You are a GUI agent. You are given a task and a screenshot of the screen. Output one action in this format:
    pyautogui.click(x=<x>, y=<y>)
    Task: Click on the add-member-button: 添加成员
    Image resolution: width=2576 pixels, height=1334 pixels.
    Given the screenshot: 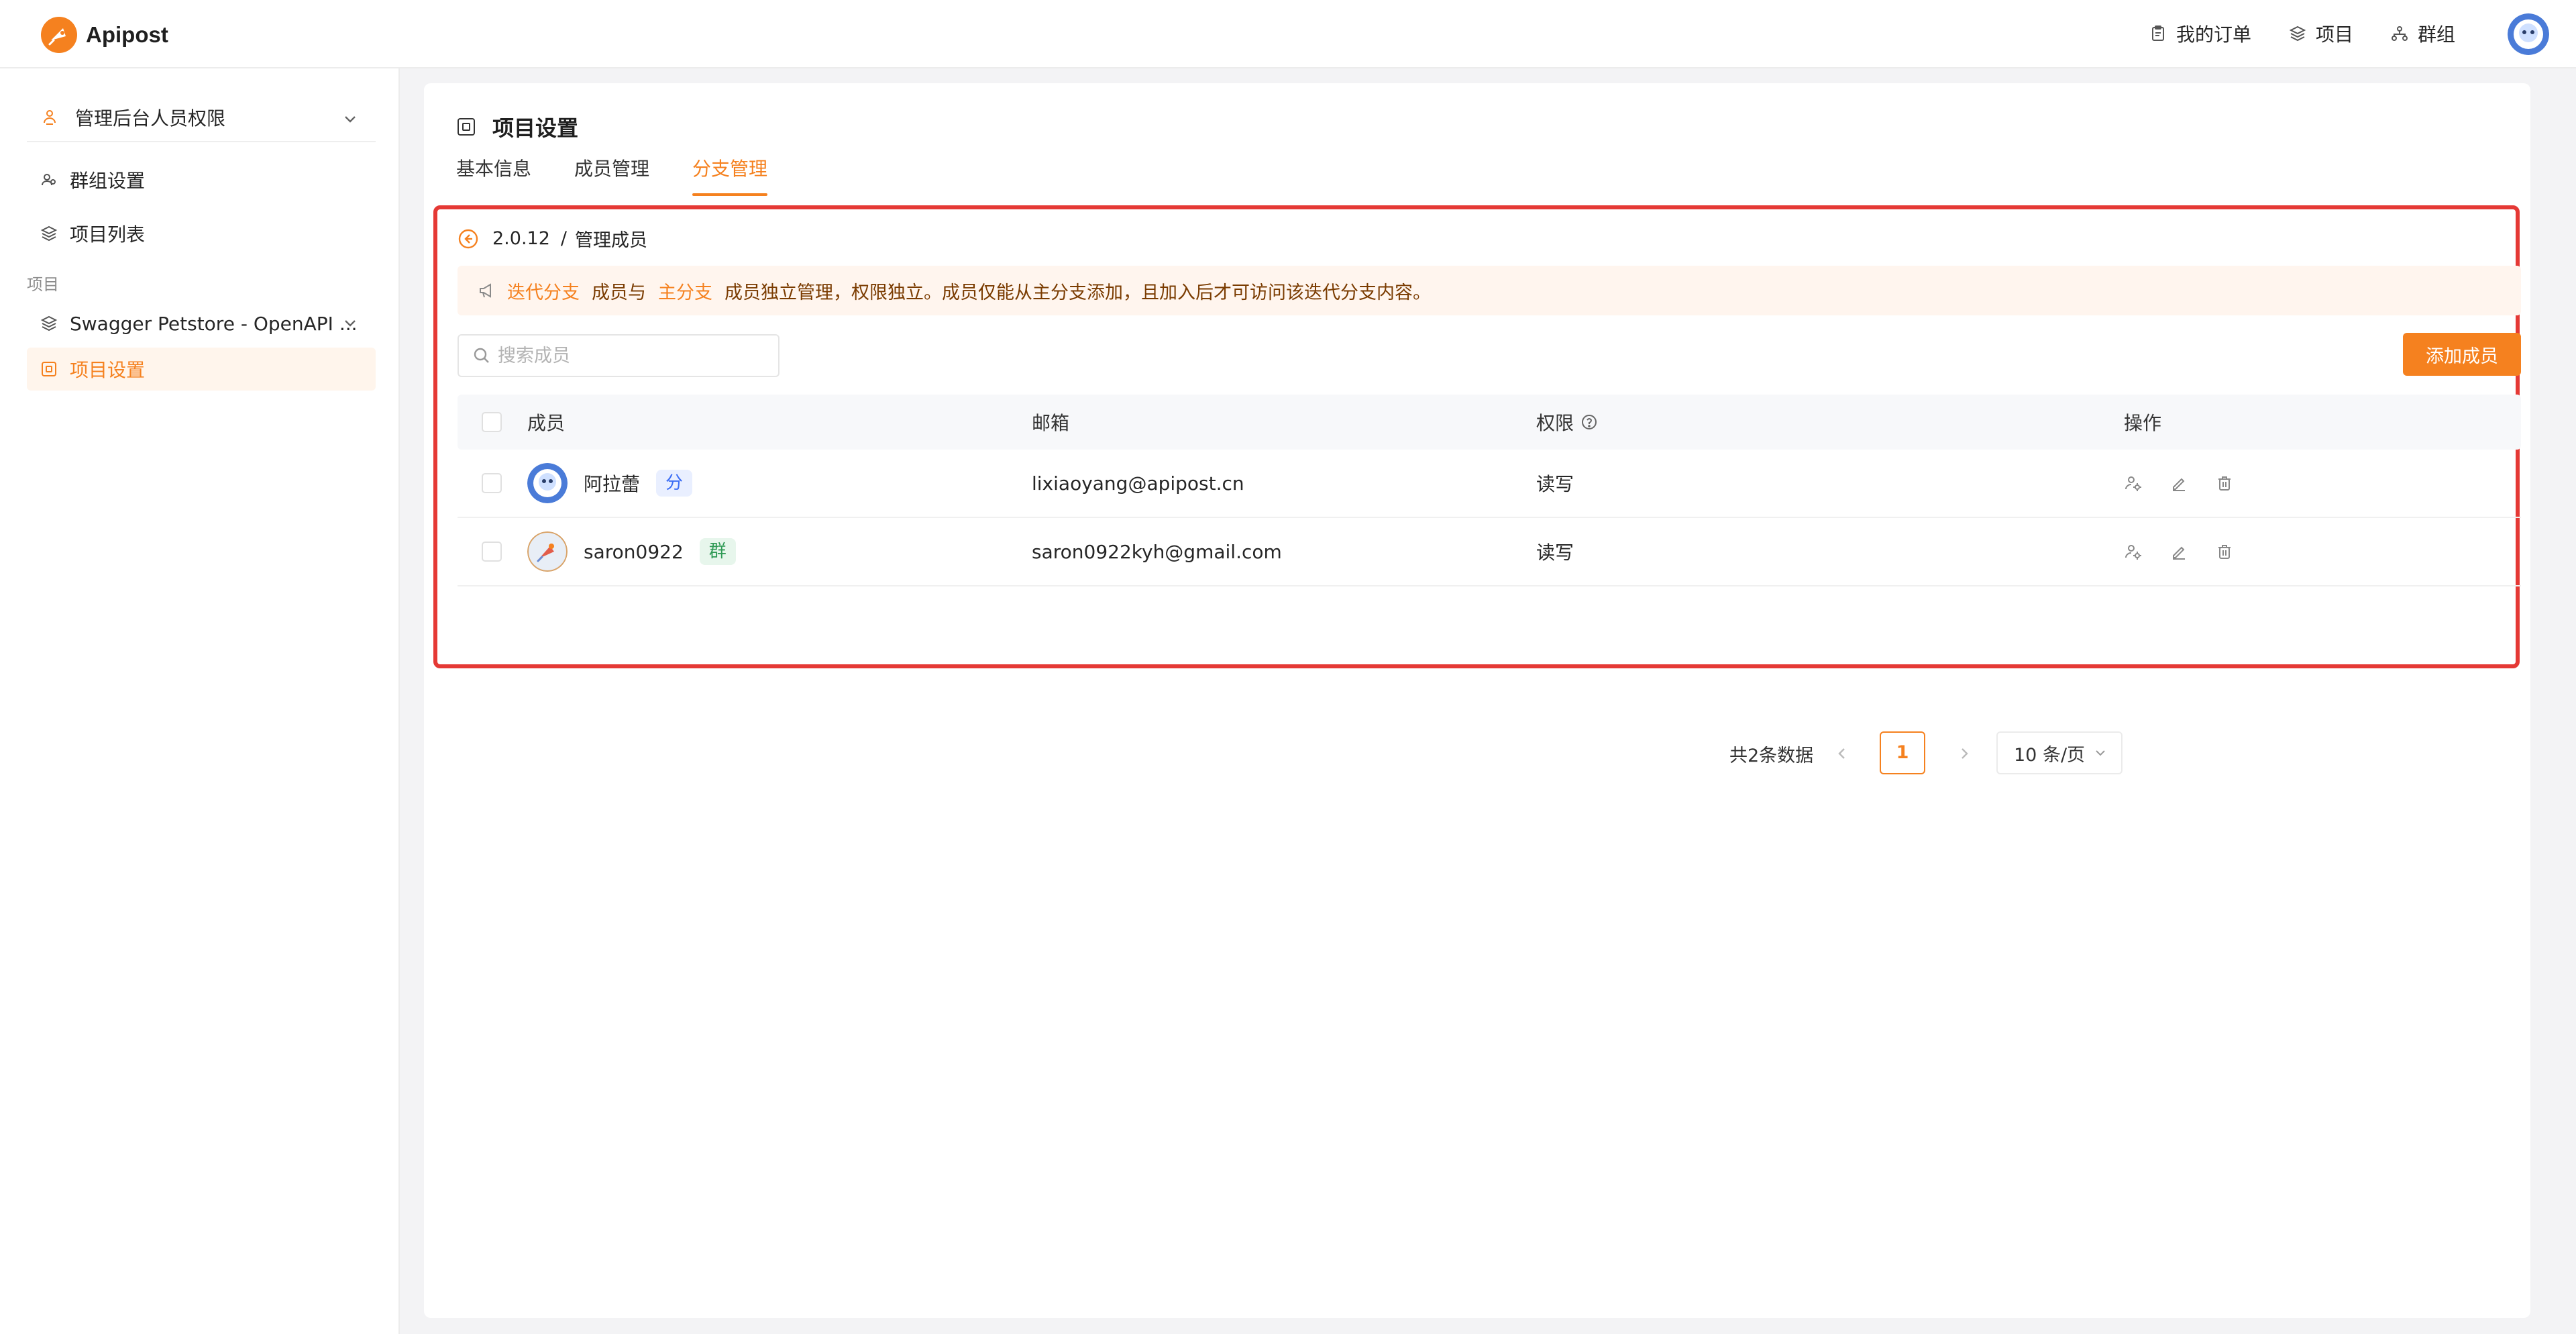 What is the action you would take?
    pyautogui.click(x=2462, y=354)
    